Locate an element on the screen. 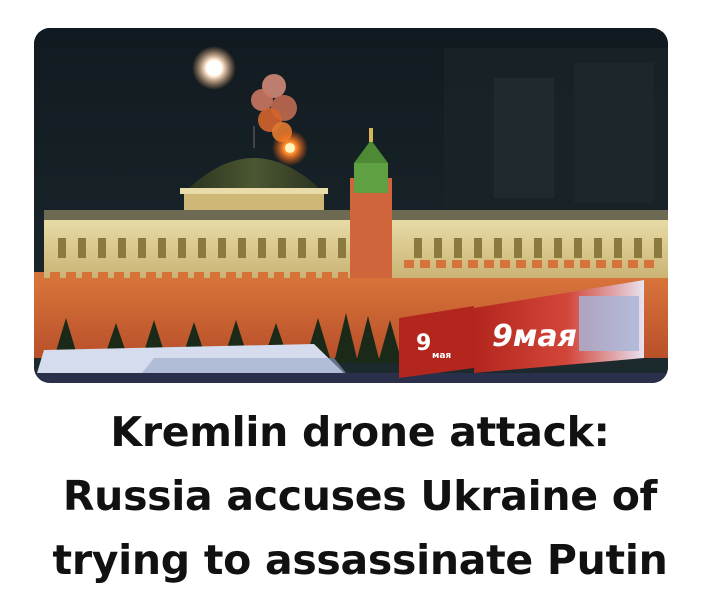 This screenshot has width=720, height=611. drone-light is located at coordinates (214, 68).